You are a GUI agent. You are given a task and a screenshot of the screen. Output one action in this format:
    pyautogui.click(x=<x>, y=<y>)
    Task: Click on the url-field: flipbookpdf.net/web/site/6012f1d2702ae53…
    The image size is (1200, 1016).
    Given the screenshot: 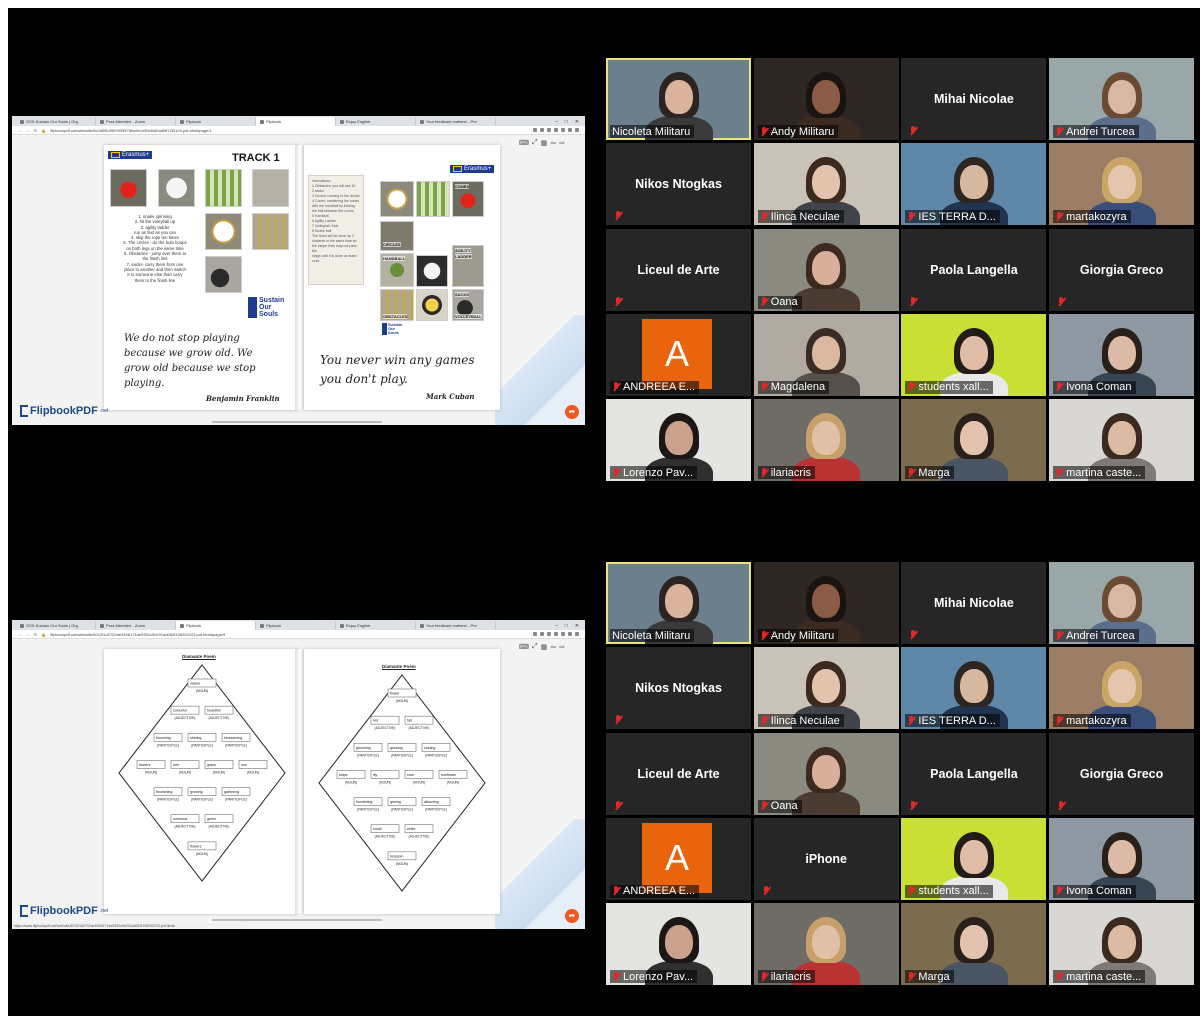 What is the action you would take?
    pyautogui.click(x=289, y=634)
    